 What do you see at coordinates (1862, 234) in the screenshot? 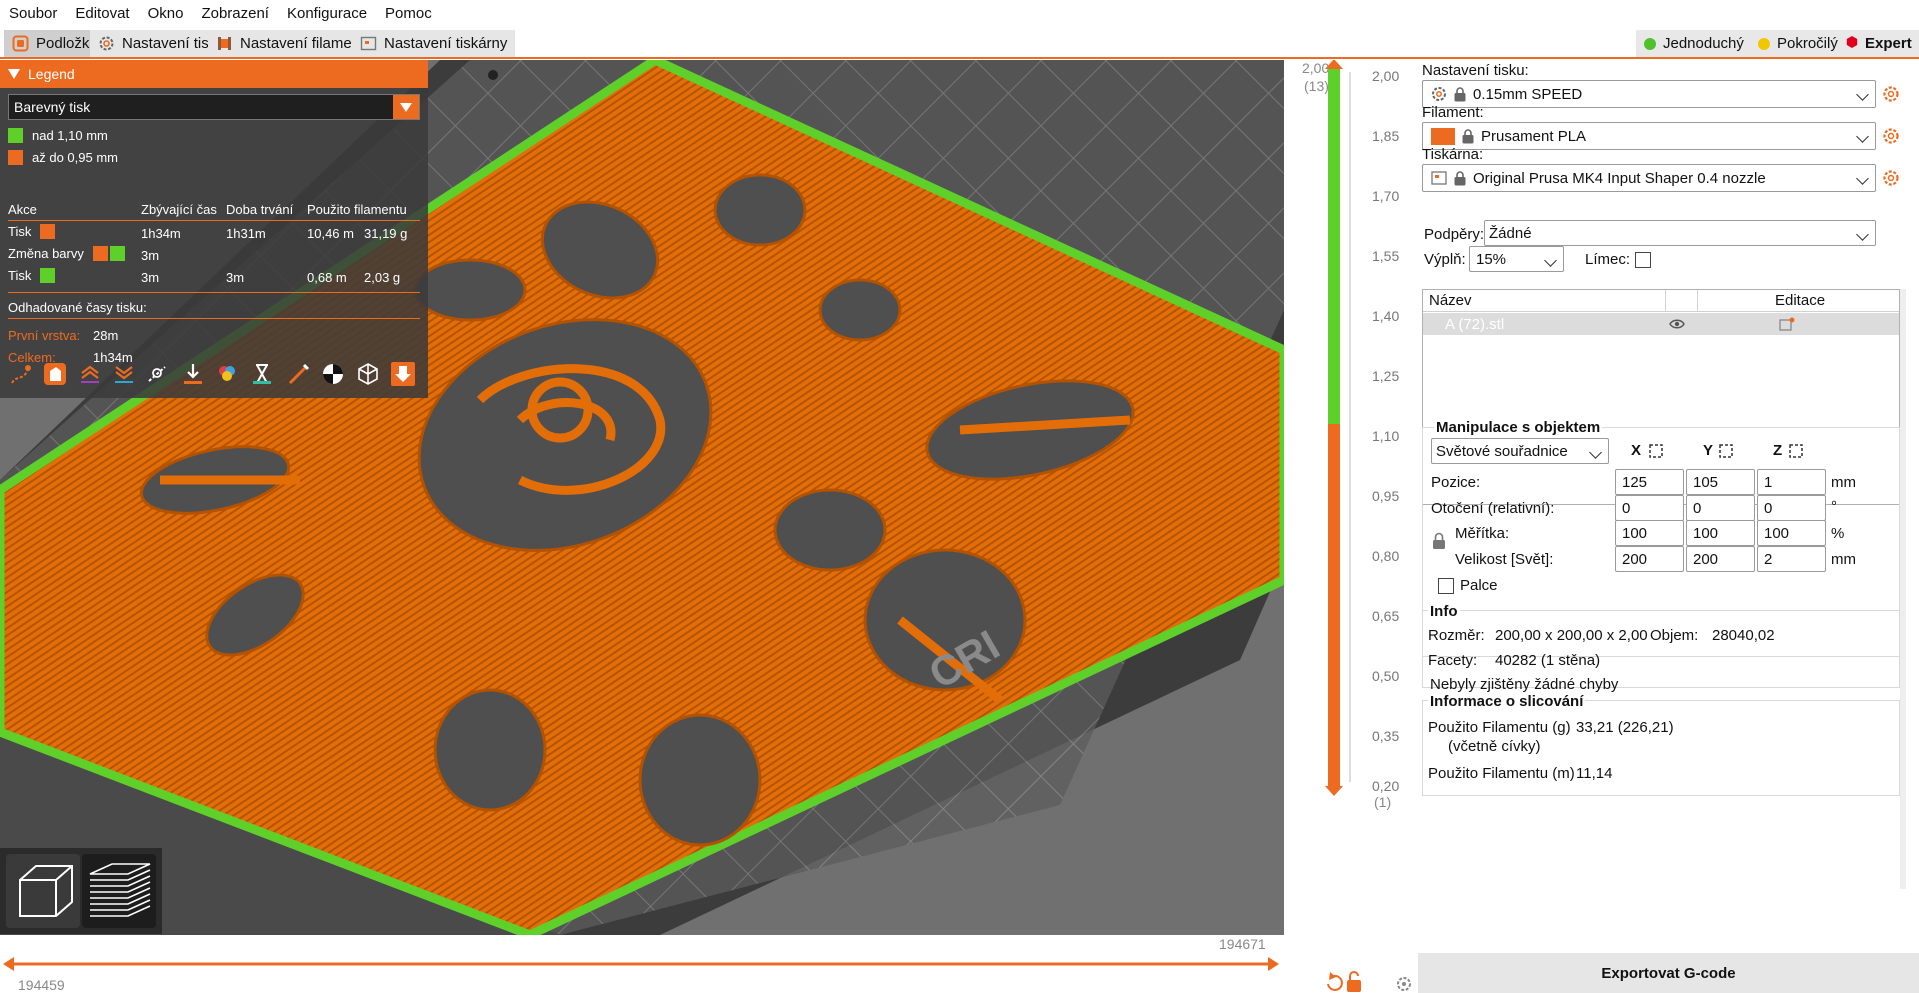
I see `chevron-down-icon` at bounding box center [1862, 234].